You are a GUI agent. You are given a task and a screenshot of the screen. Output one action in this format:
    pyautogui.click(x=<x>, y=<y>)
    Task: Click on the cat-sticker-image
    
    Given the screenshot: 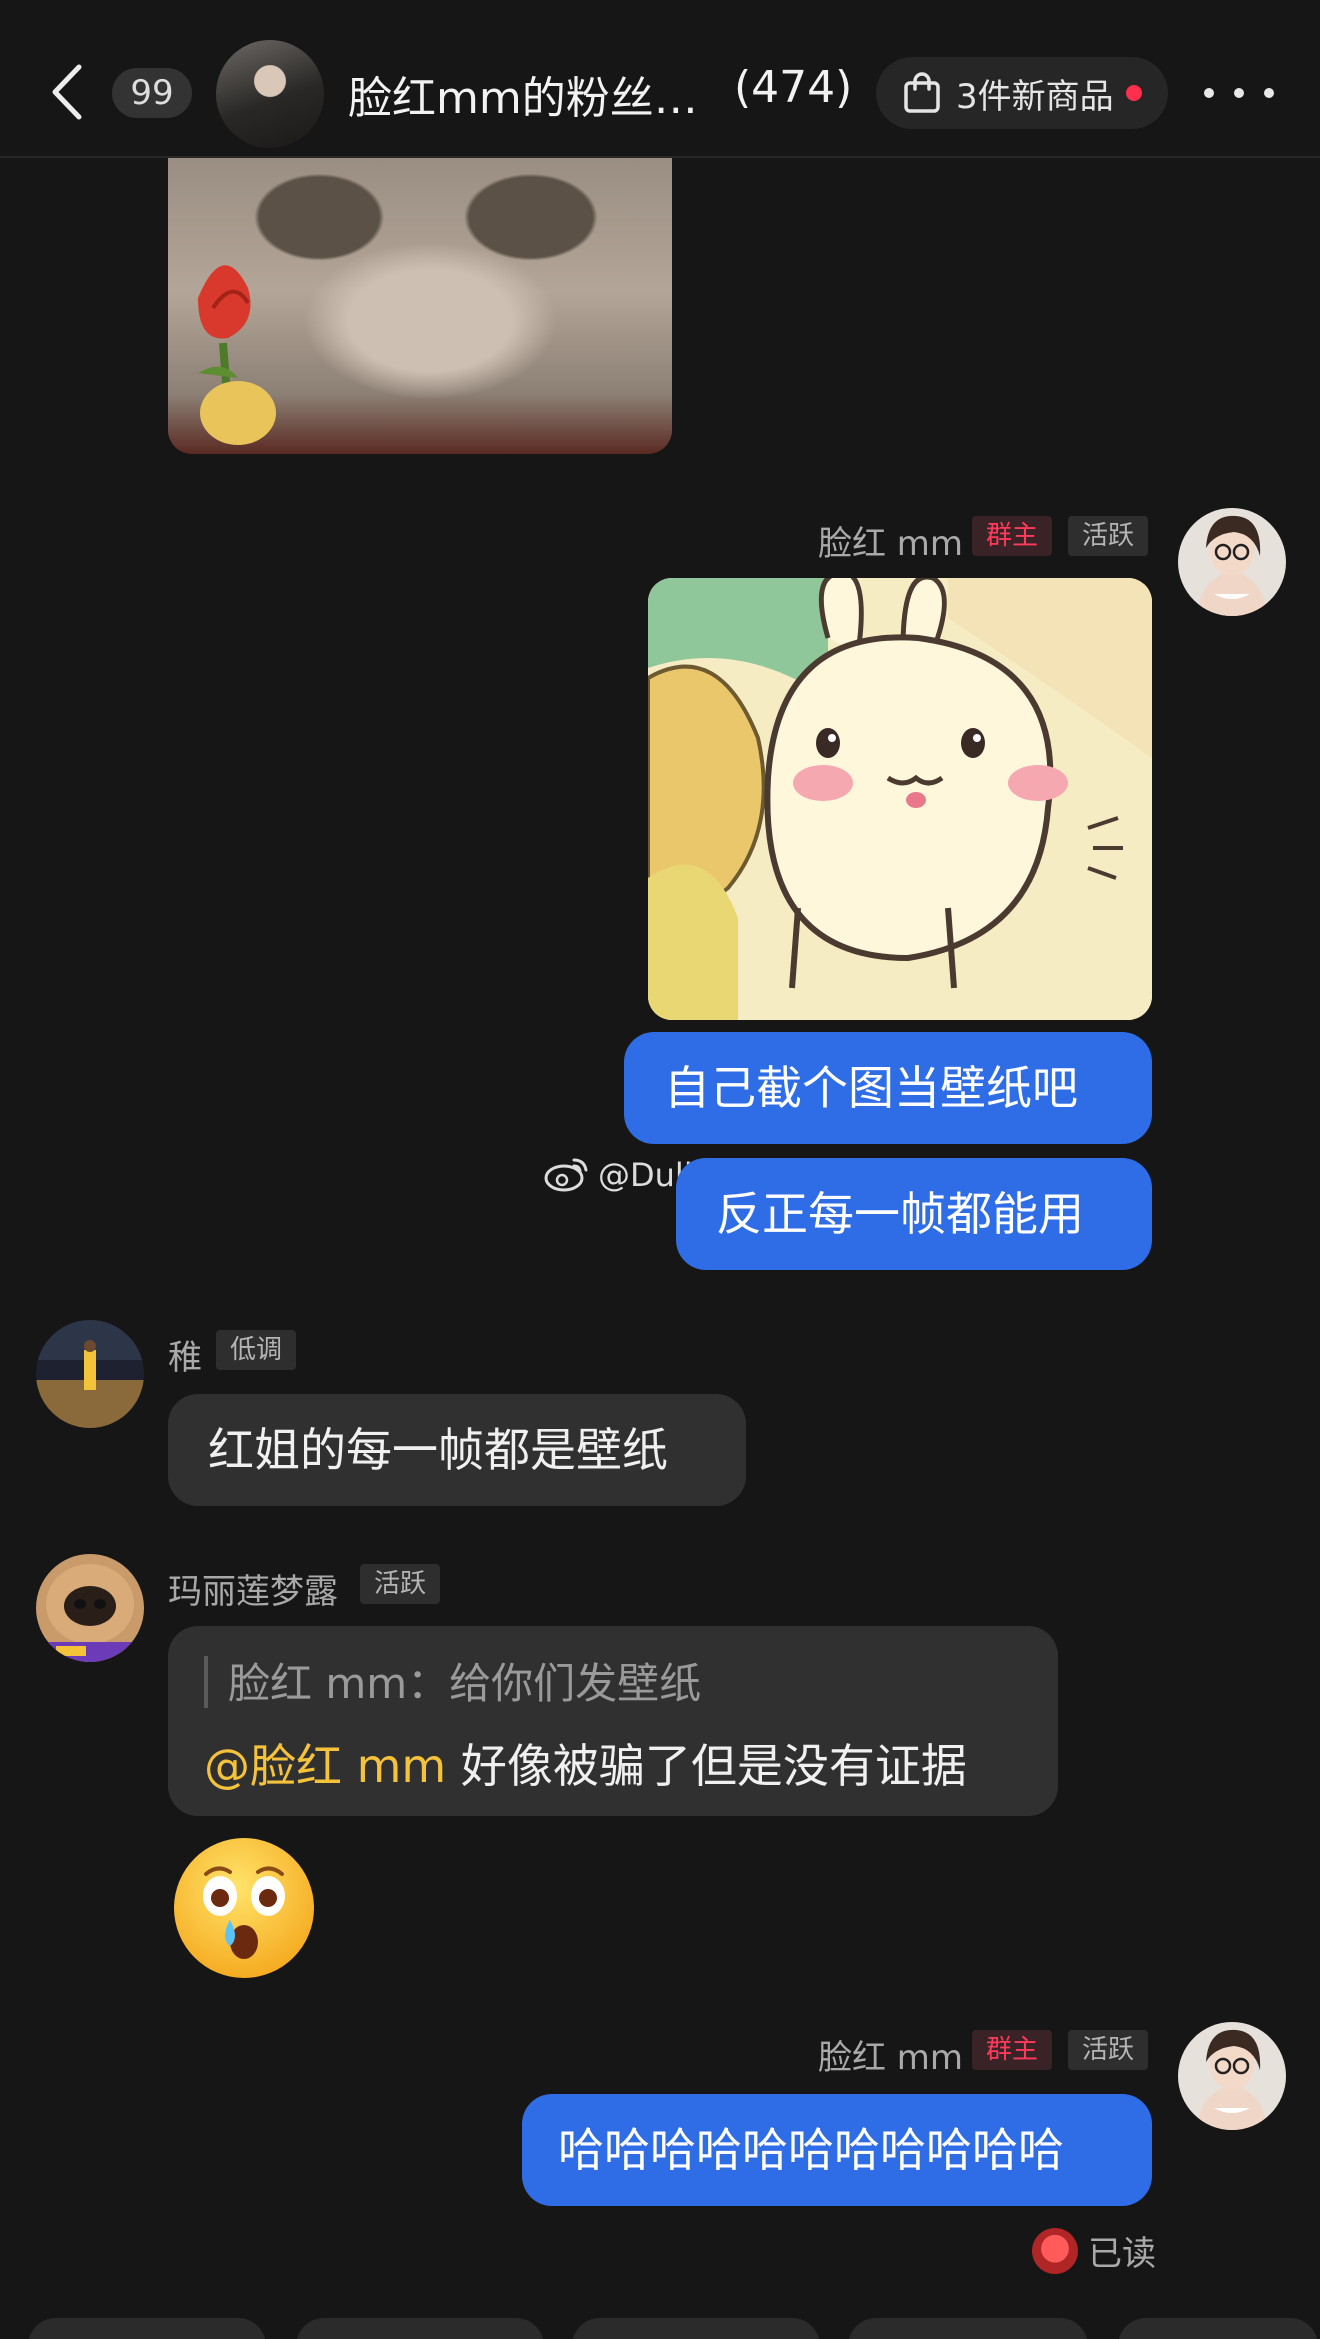 What is the action you would take?
    pyautogui.click(x=420, y=306)
    